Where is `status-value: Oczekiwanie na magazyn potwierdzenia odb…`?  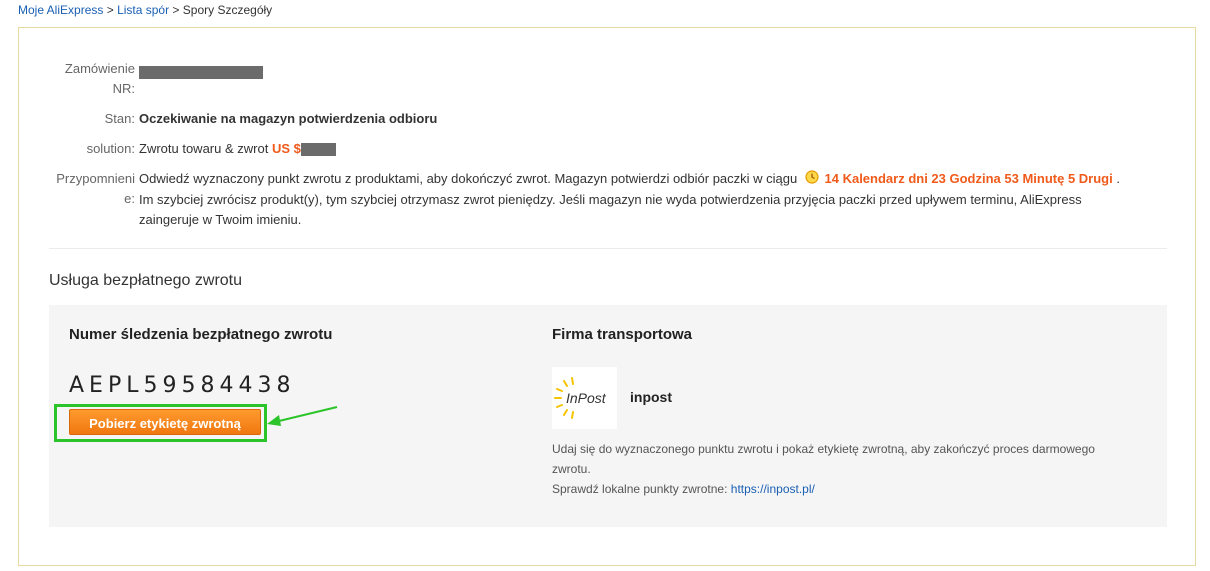 status-value: Oczekiwanie na magazyn potwierdzenia odb… is located at coordinates (288, 118).